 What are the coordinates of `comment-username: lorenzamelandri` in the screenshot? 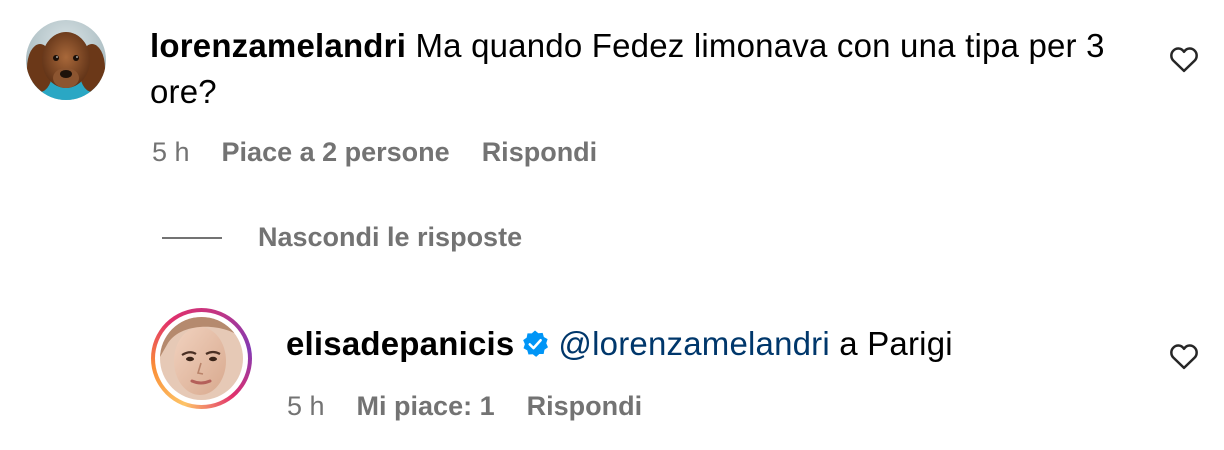 It's located at (278, 45).